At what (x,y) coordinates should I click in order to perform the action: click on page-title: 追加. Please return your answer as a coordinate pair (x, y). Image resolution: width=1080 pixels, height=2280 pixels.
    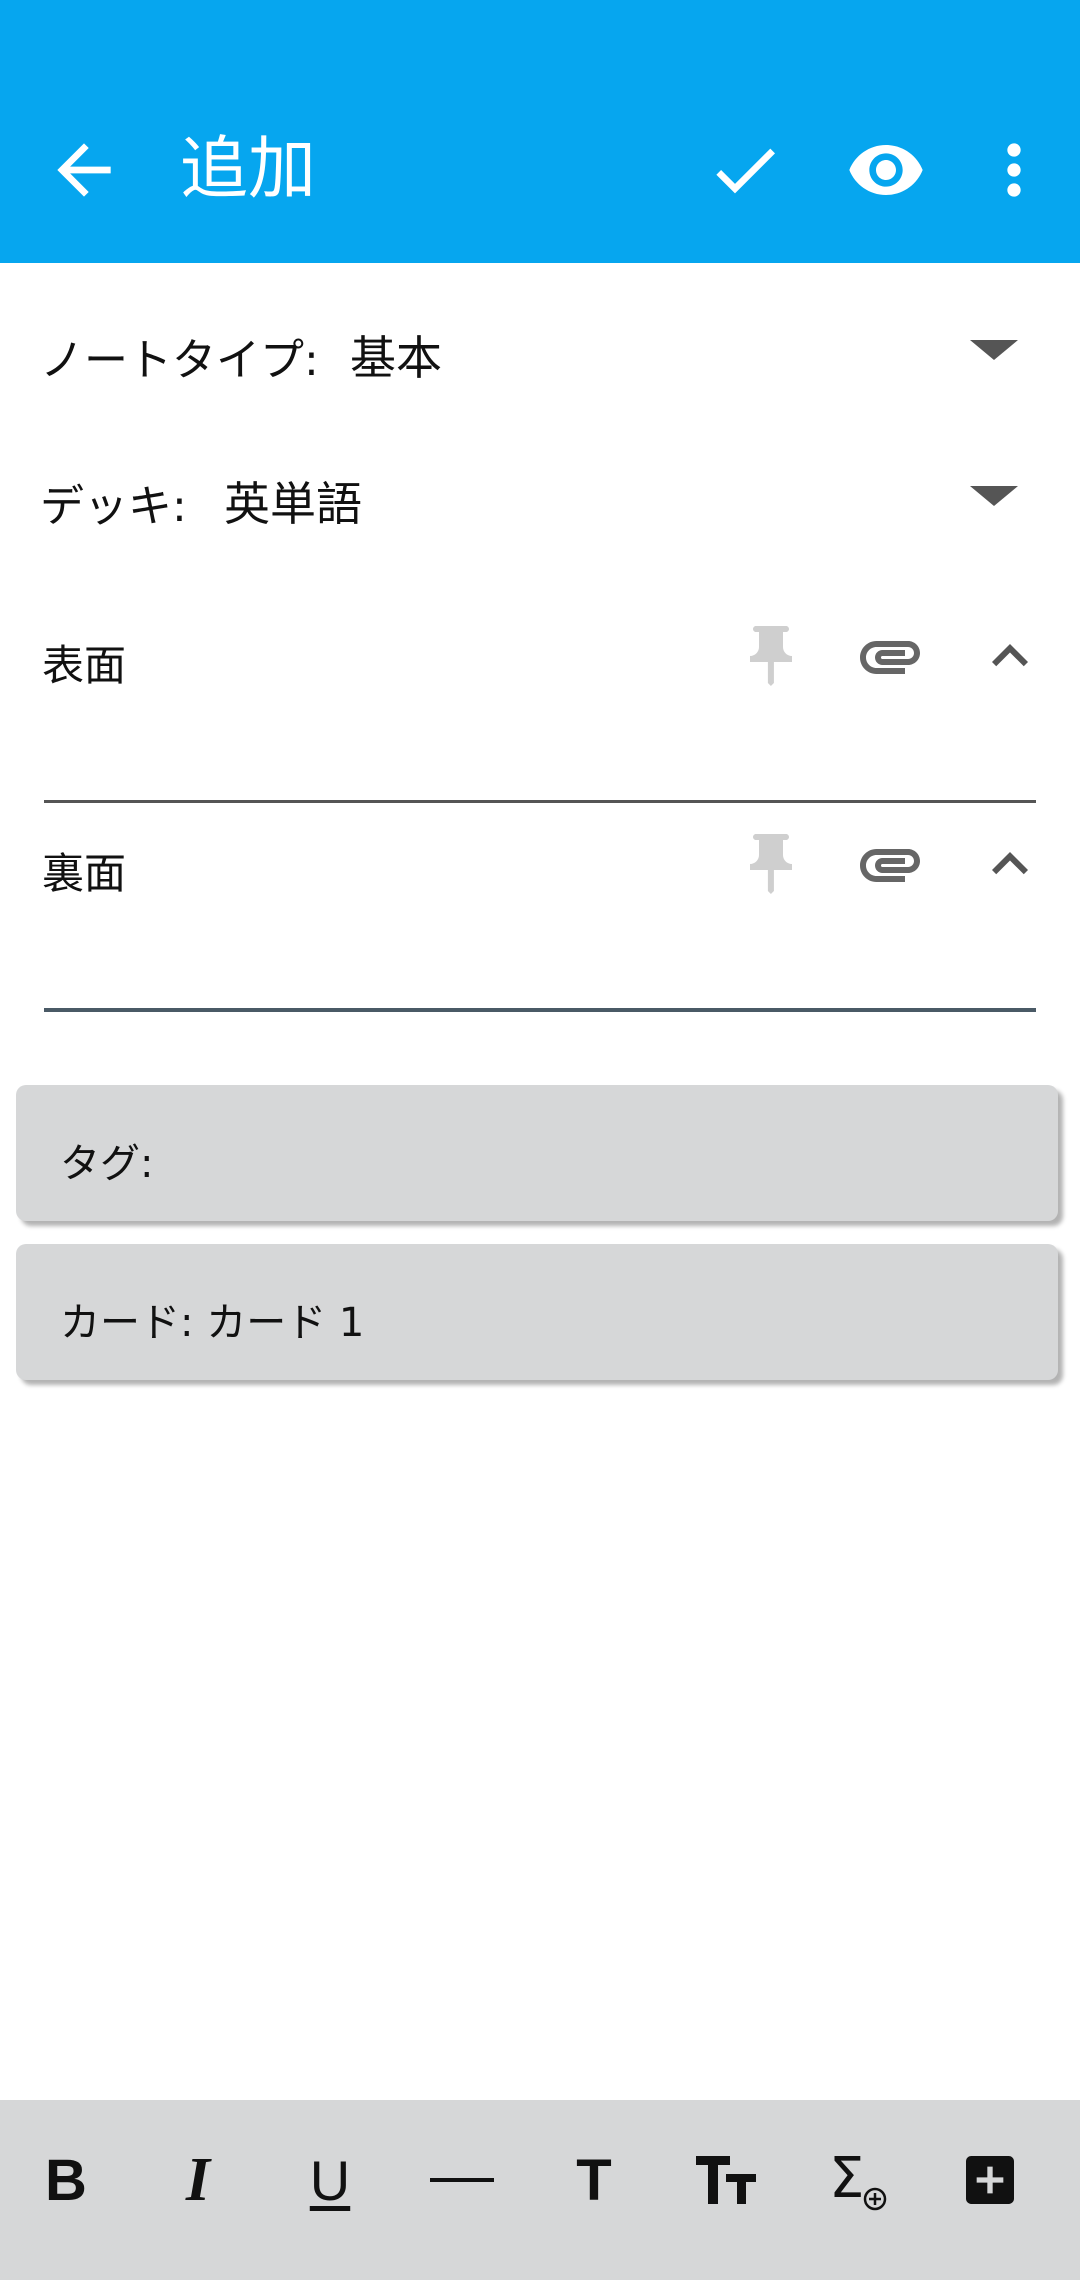
    Looking at the image, I should click on (248, 169).